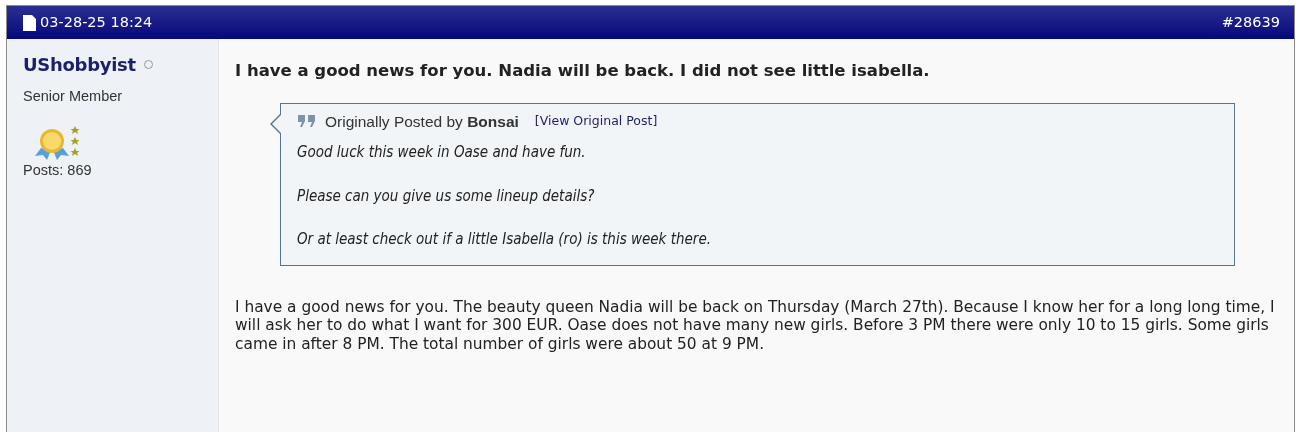 The height and width of the screenshot is (432, 1299). I want to click on view-original-post-link: [View Original Post], so click(596, 121).